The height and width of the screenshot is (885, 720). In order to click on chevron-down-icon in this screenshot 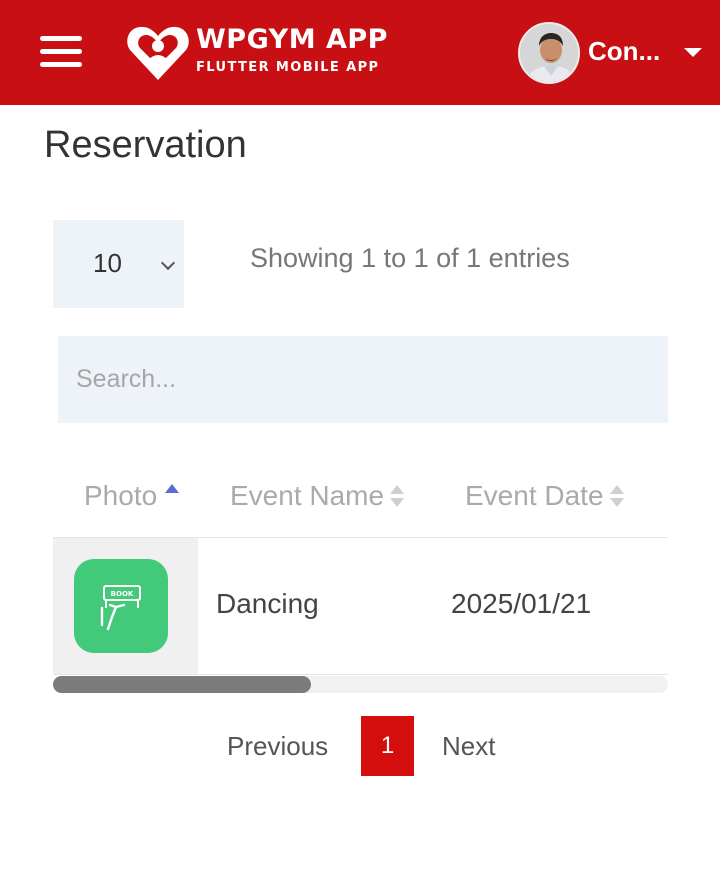, I will do `click(168, 263)`.